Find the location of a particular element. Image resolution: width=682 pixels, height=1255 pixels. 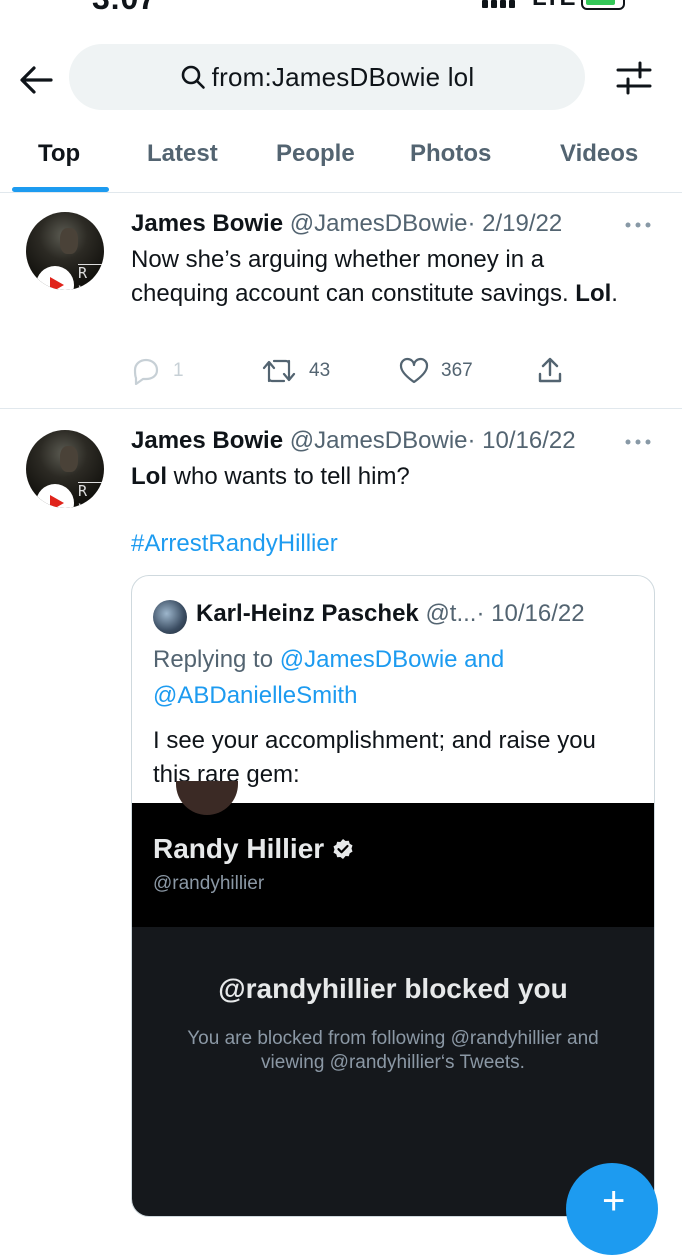

quoted-avatar is located at coordinates (170, 617).